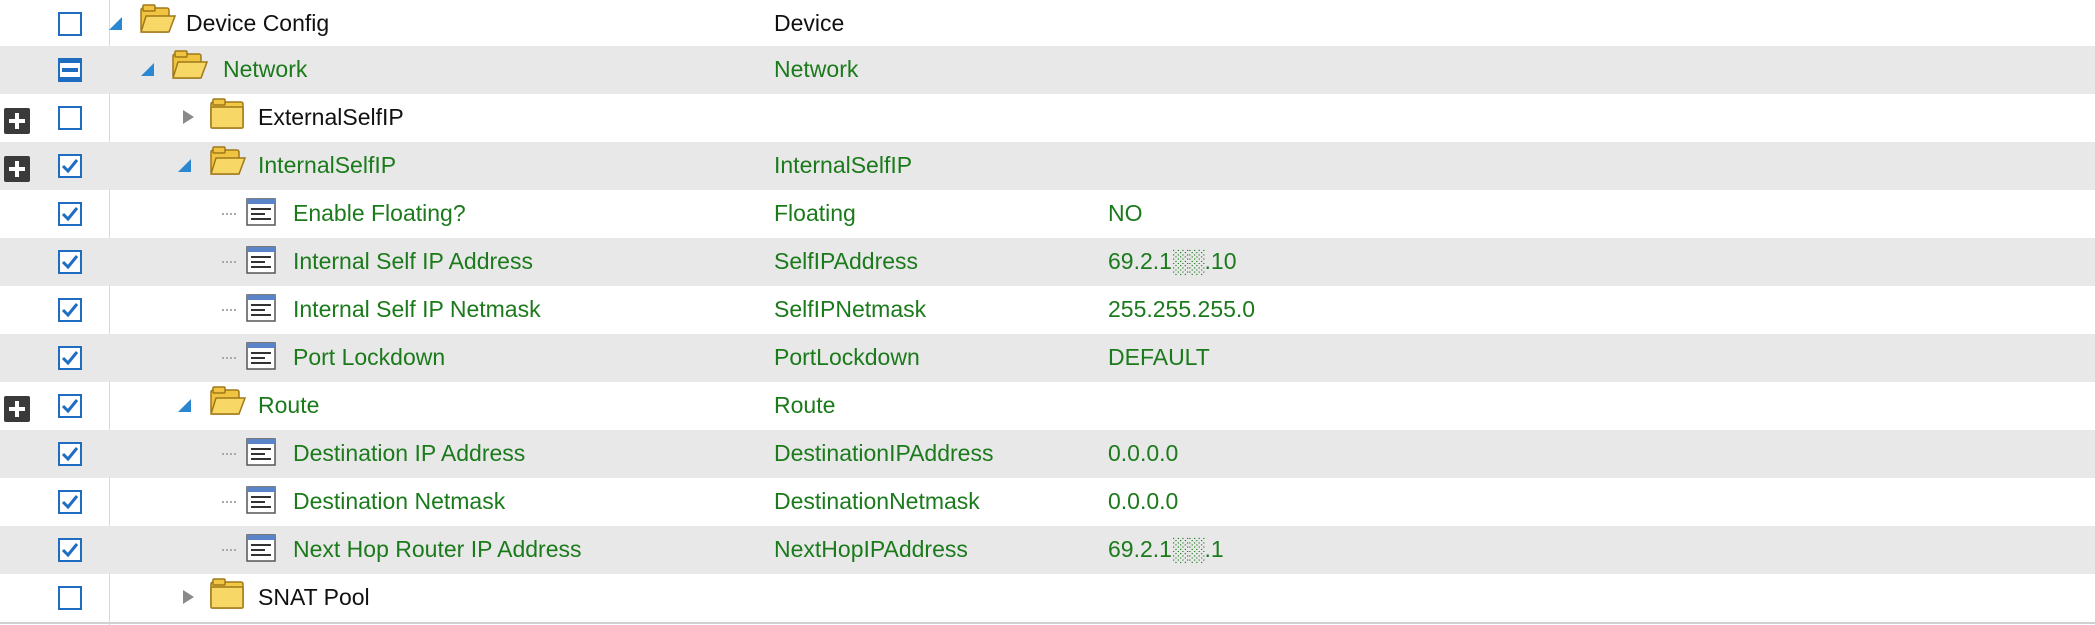 The height and width of the screenshot is (625, 2095). I want to click on tree-row-internalselfip: InternalSelfIP InternalSelfIP, so click(1047, 166).